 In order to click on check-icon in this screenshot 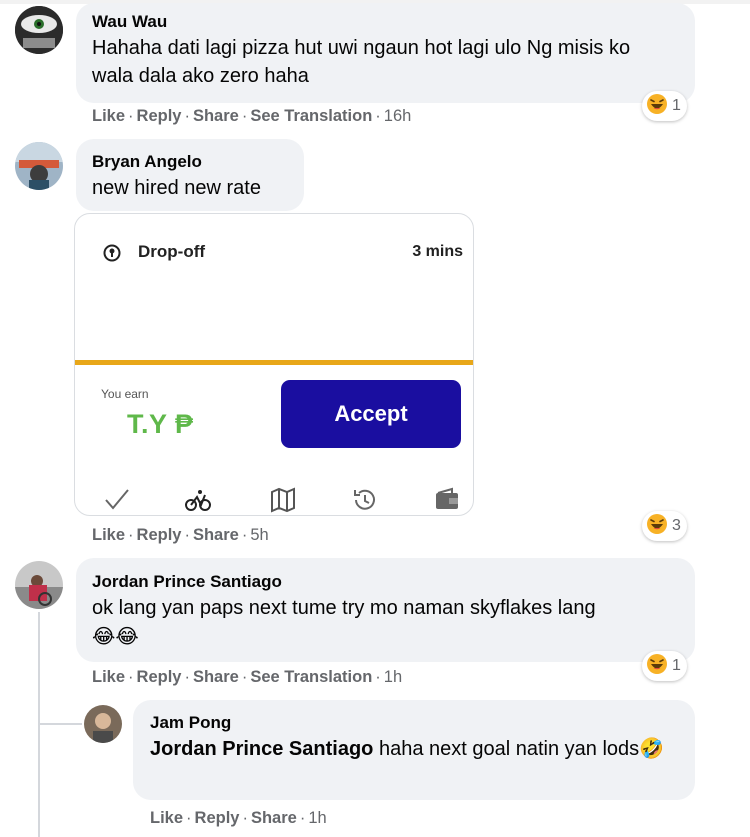, I will do `click(117, 500)`.